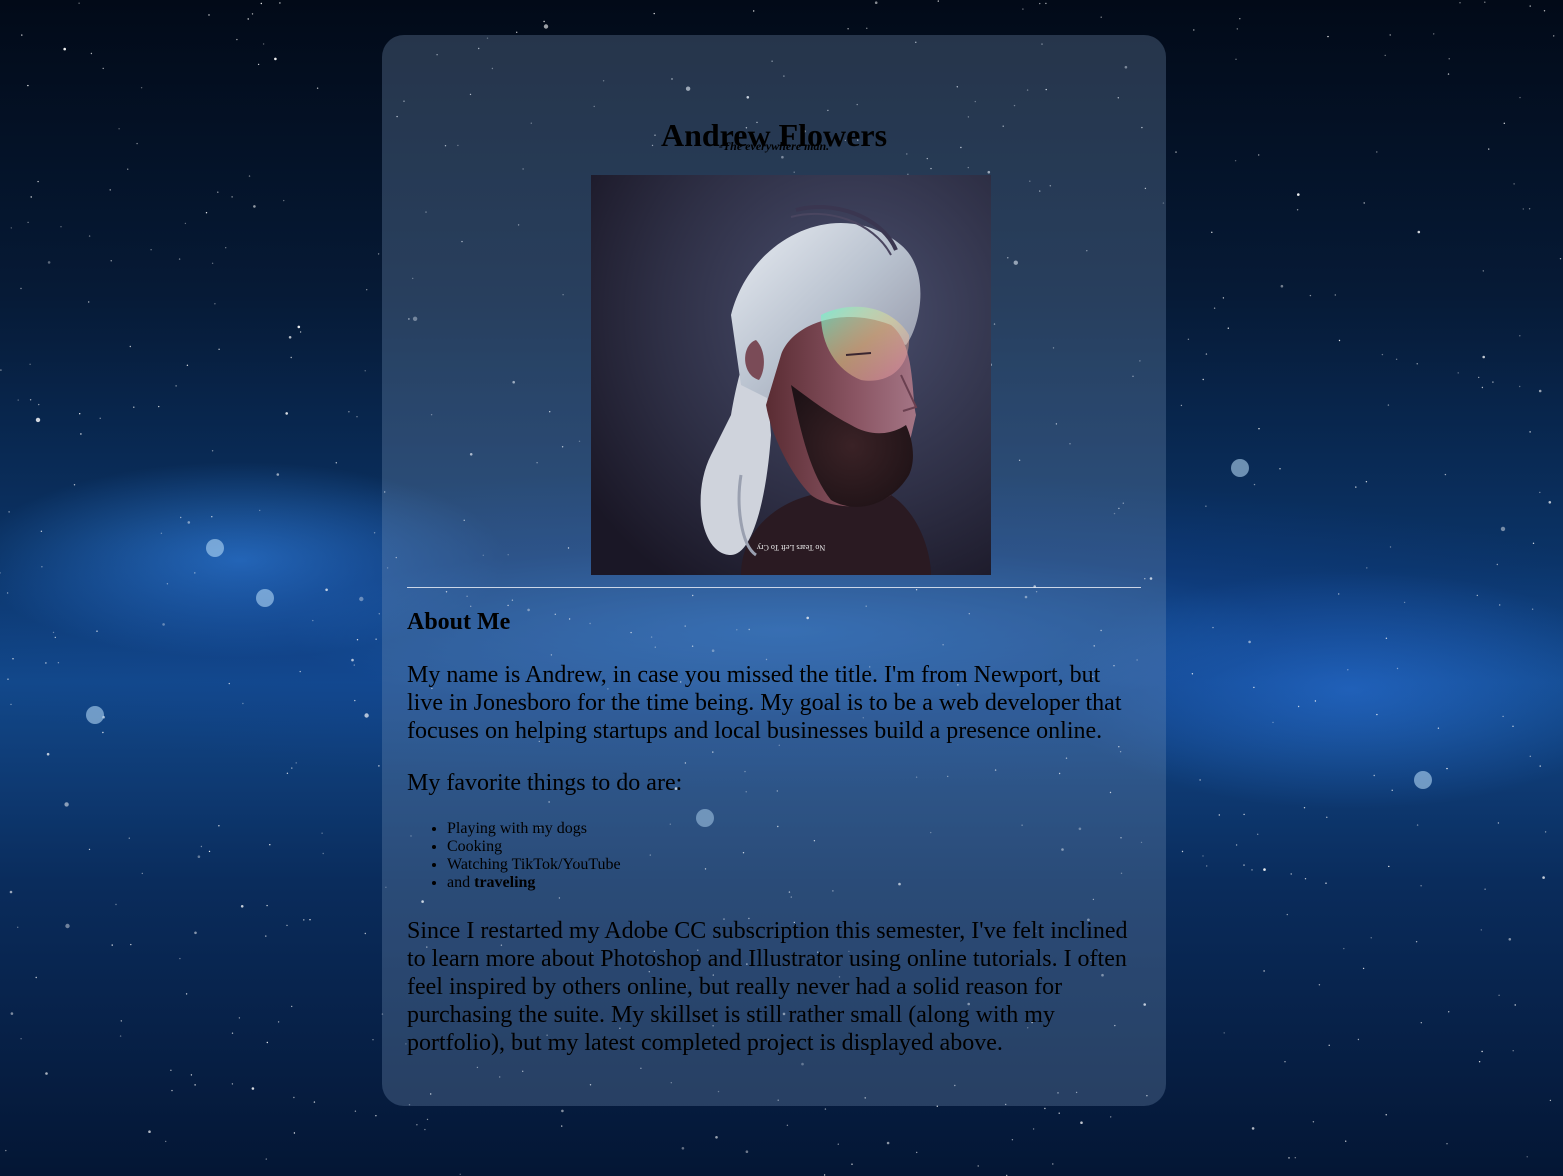 The width and height of the screenshot is (1563, 1176). I want to click on list-item: Watching TikTok/YouTube, so click(534, 865).